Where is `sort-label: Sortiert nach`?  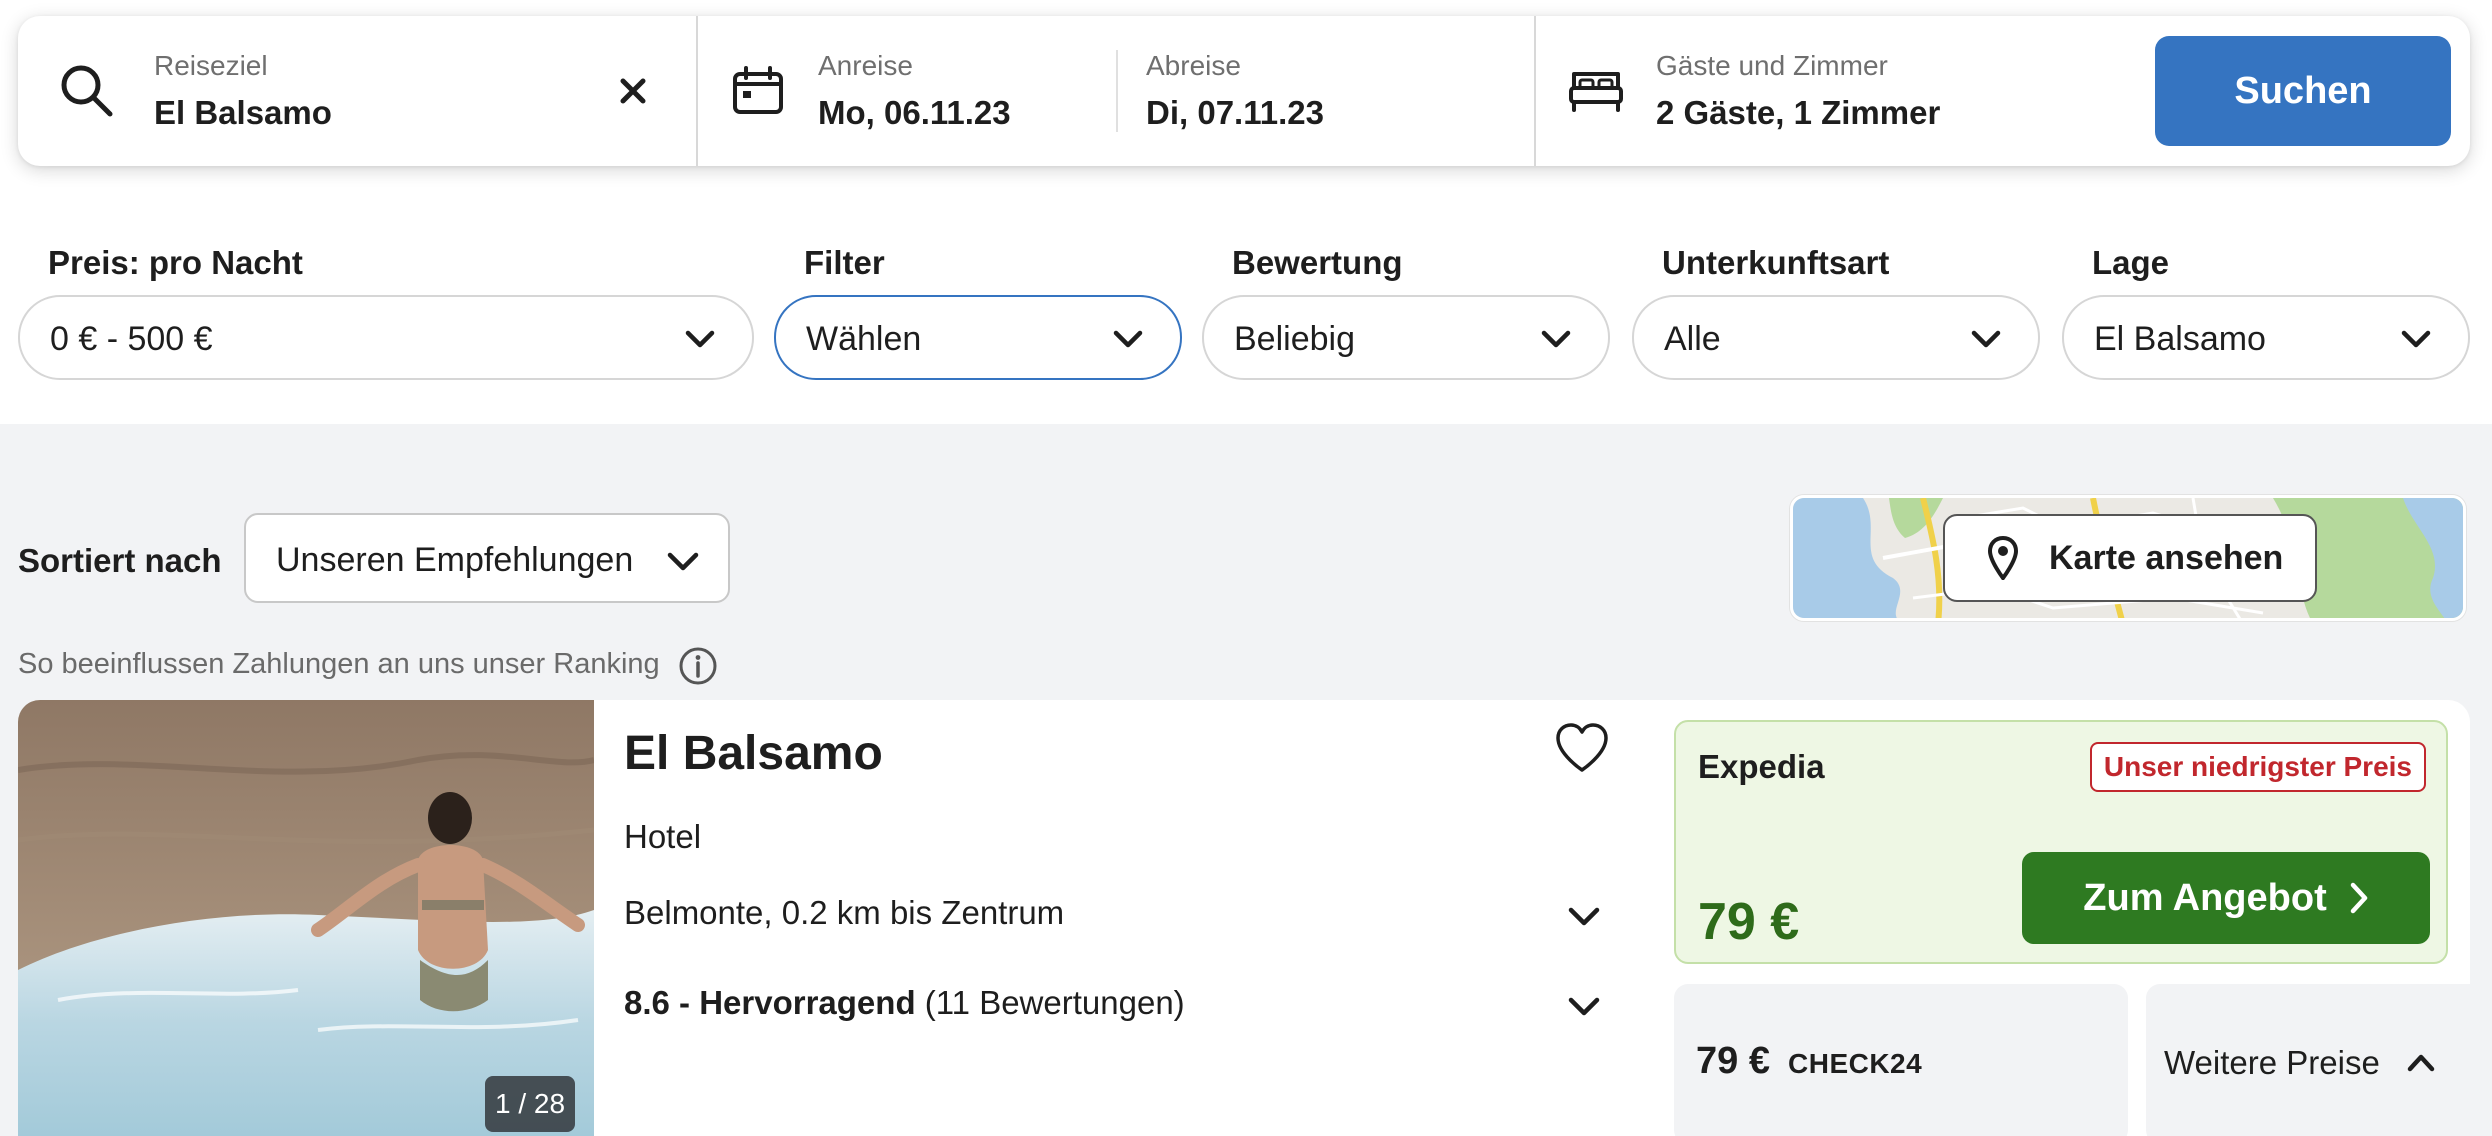 sort-label: Sortiert nach is located at coordinates (120, 560).